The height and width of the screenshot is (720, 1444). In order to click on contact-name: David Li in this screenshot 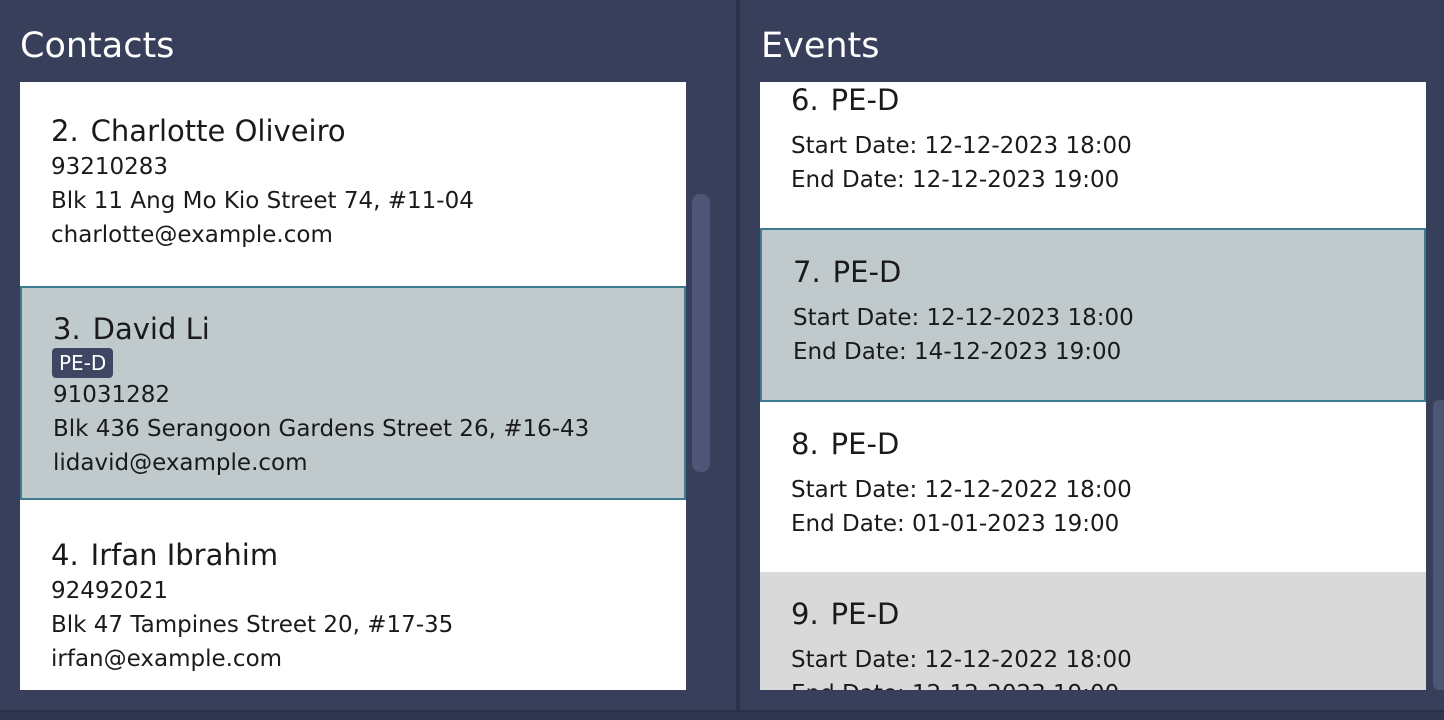, I will do `click(151, 329)`.